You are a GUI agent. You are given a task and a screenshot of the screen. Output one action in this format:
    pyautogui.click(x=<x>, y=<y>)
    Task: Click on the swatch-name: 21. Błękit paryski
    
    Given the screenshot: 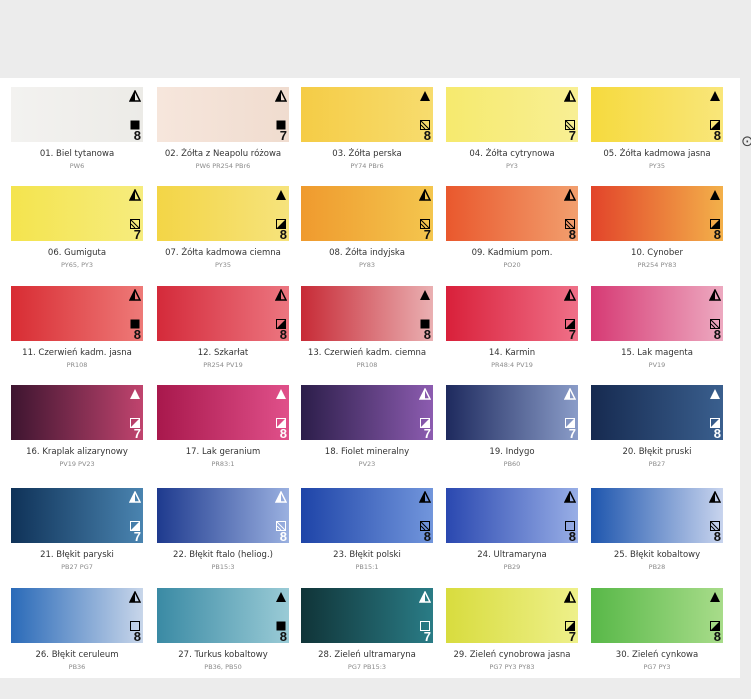 What is the action you would take?
    pyautogui.click(x=77, y=555)
    